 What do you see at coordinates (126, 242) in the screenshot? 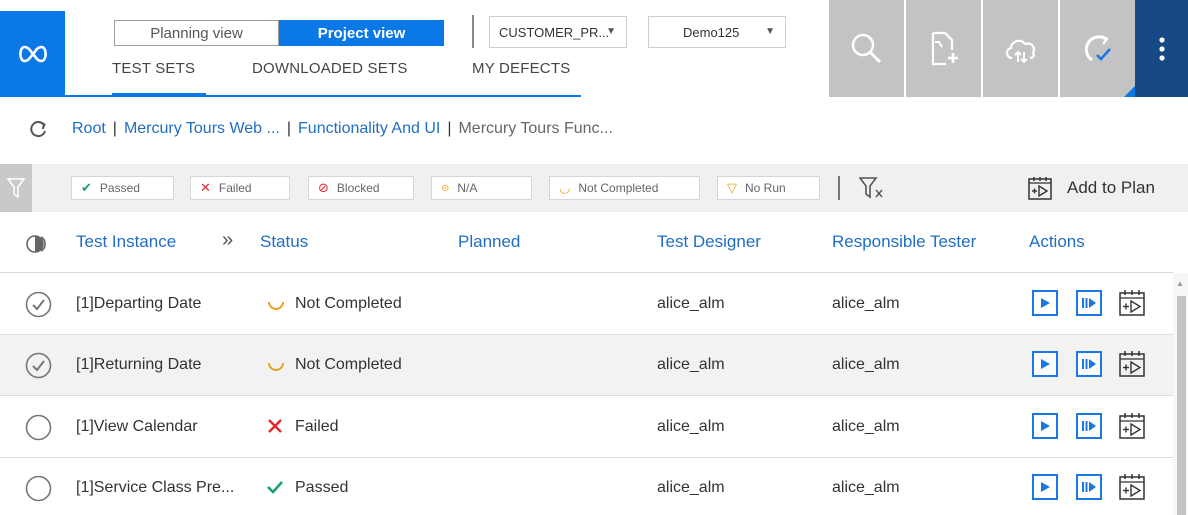
I see `column-header-test-instance: Test Instance` at bounding box center [126, 242].